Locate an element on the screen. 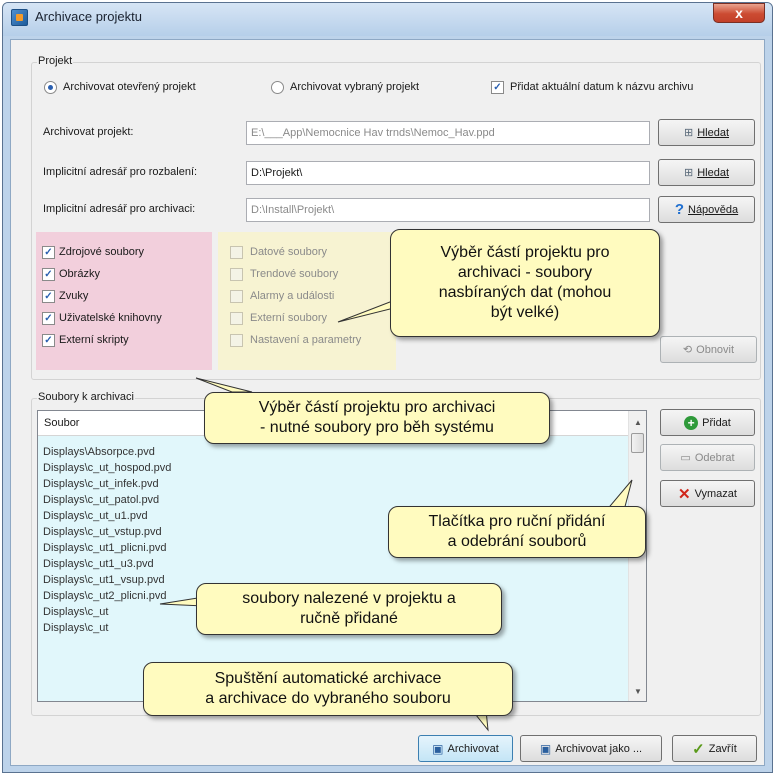  archive-label: Archivovat is located at coordinates (473, 748).